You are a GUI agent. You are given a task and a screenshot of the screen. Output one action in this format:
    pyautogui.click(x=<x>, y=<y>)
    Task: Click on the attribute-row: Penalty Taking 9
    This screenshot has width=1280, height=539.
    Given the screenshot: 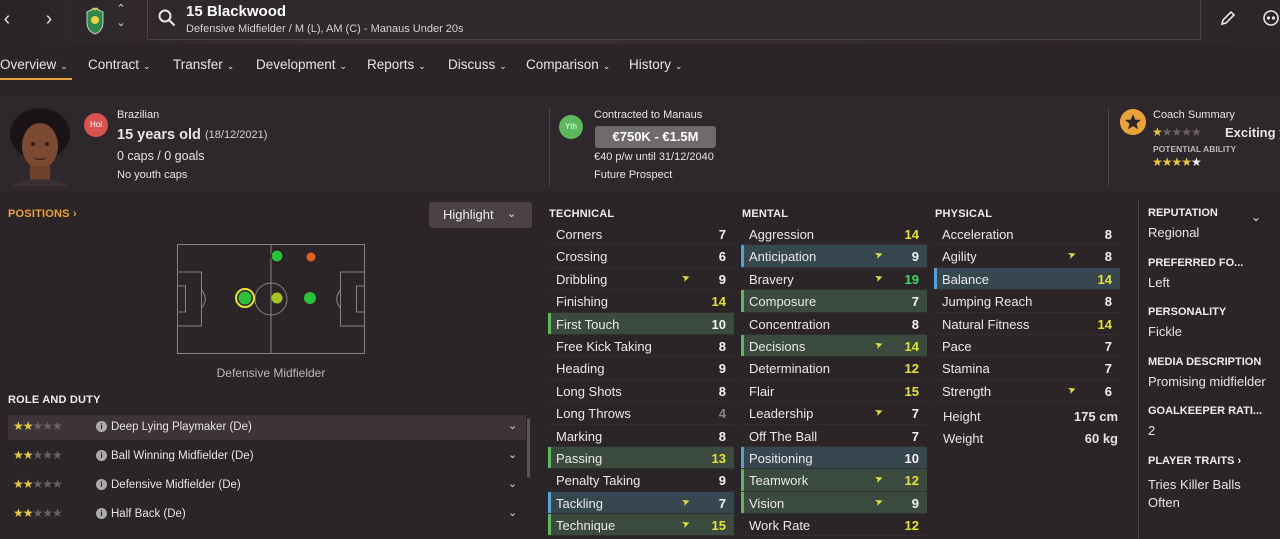 What is the action you would take?
    pyautogui.click(x=641, y=480)
    